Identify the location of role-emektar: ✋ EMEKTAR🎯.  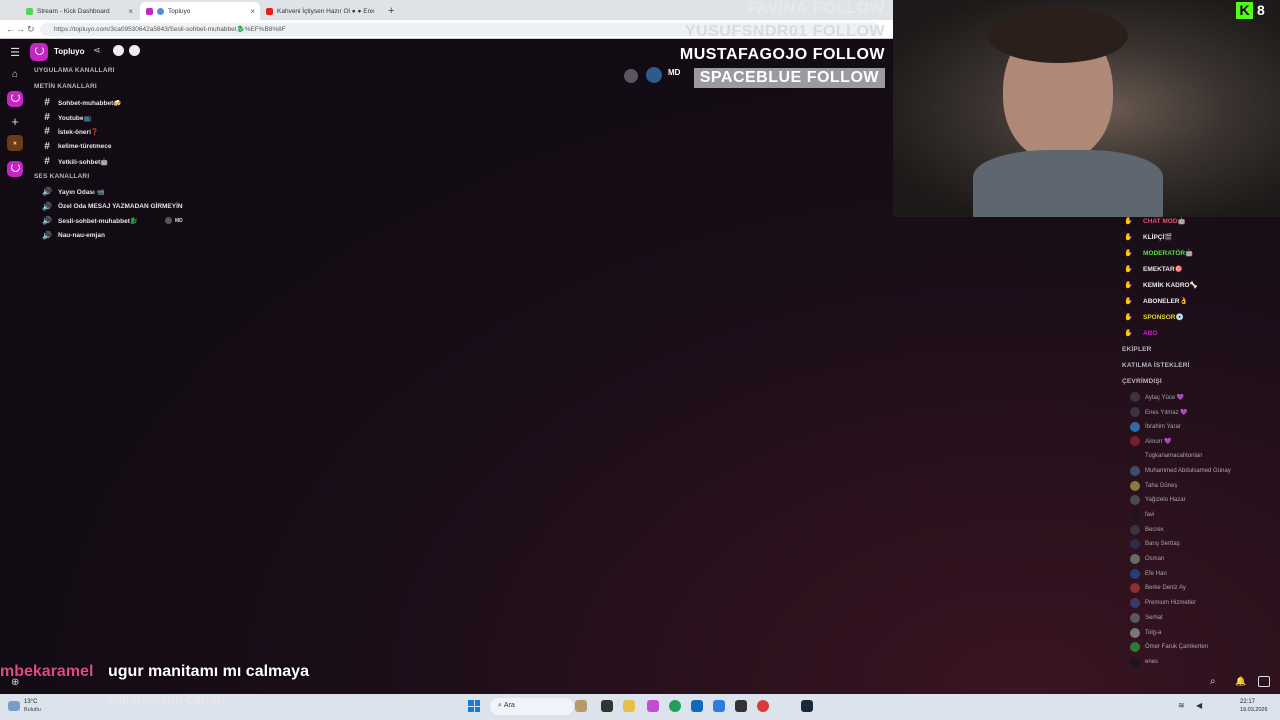
(1153, 269).